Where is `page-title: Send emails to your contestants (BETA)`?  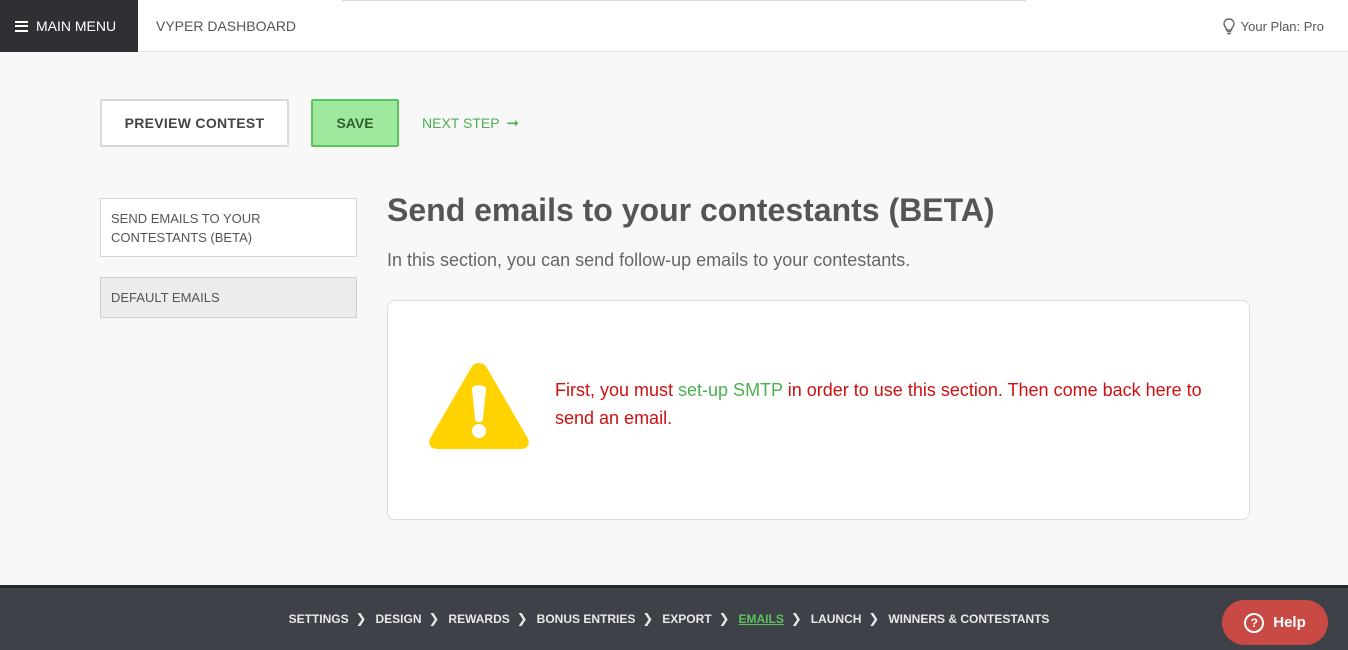 page-title: Send emails to your contestants (BETA) is located at coordinates (691, 210).